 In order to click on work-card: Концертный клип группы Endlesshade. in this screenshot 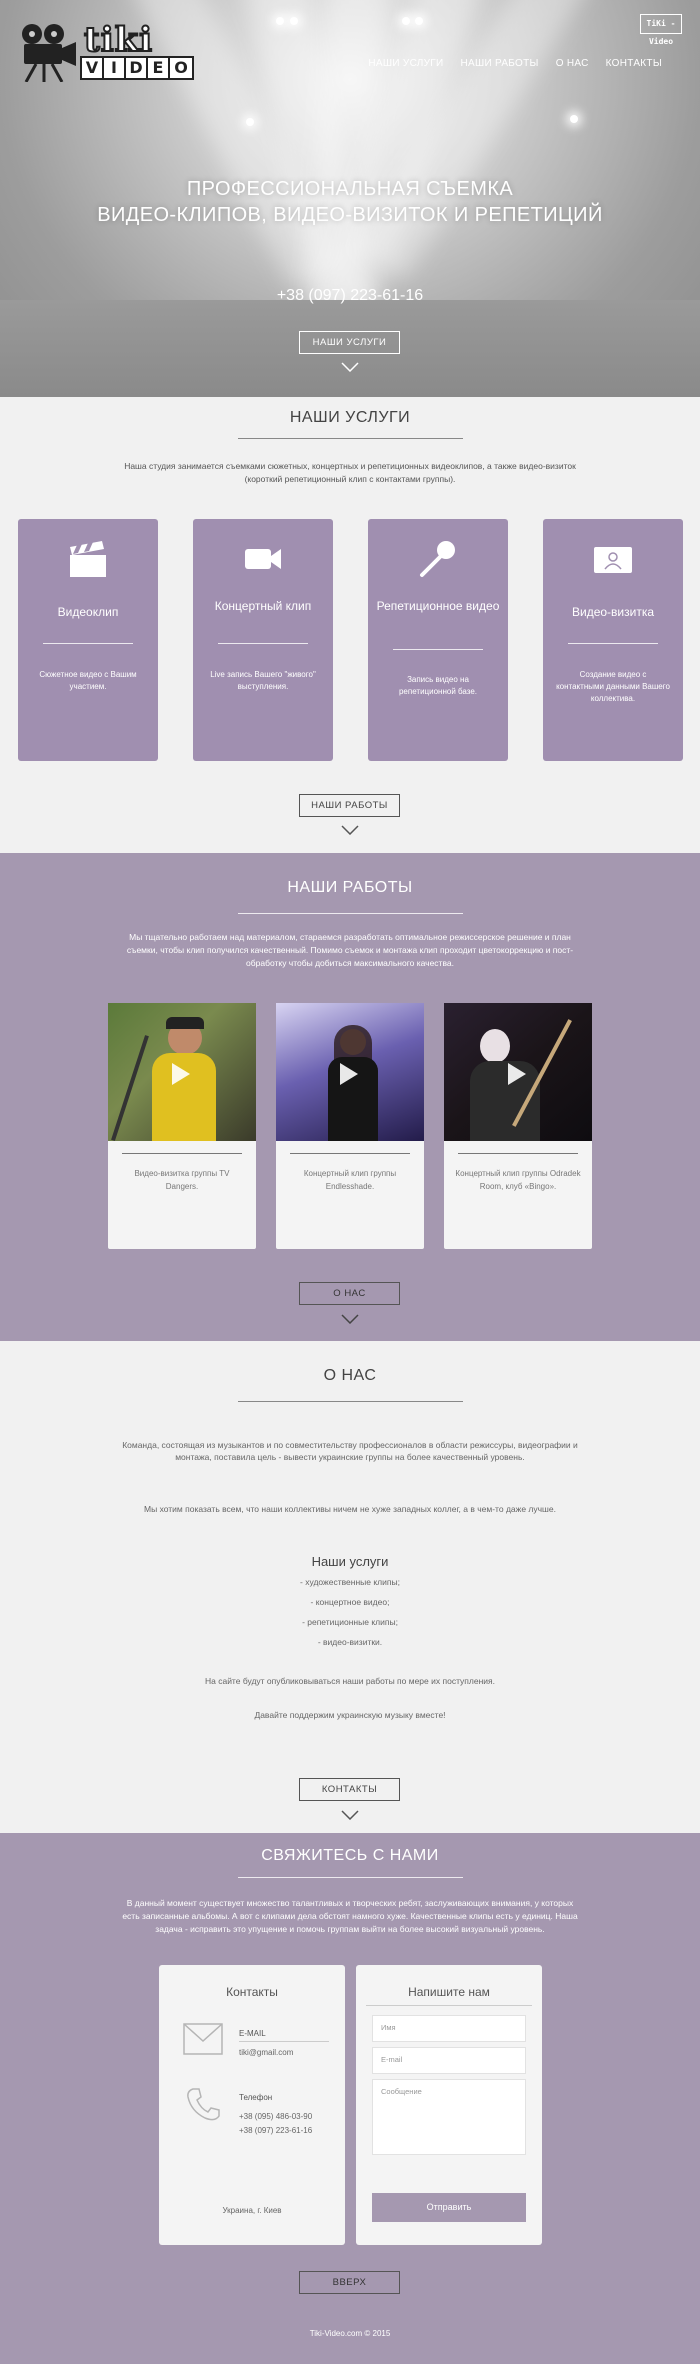, I will do `click(350, 1126)`.